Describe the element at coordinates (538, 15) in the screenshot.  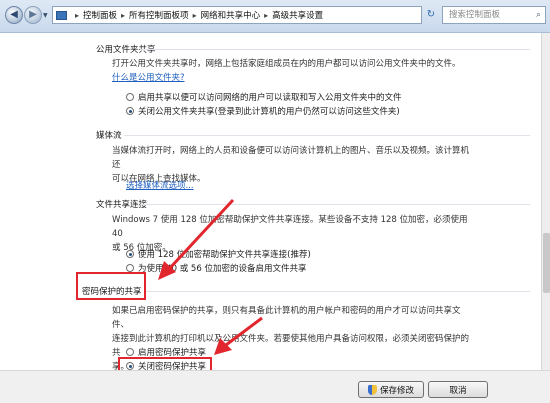
I see `search-icon: ⌕` at that location.